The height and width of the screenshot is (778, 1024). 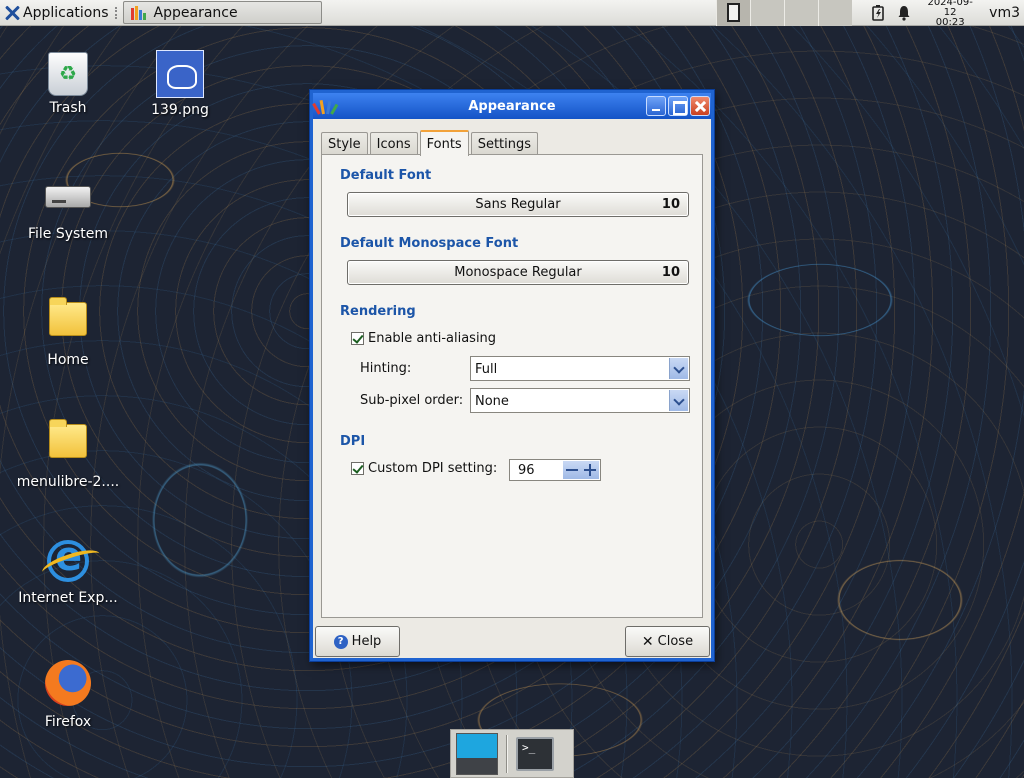 I want to click on applications-label: Applications, so click(x=66, y=12).